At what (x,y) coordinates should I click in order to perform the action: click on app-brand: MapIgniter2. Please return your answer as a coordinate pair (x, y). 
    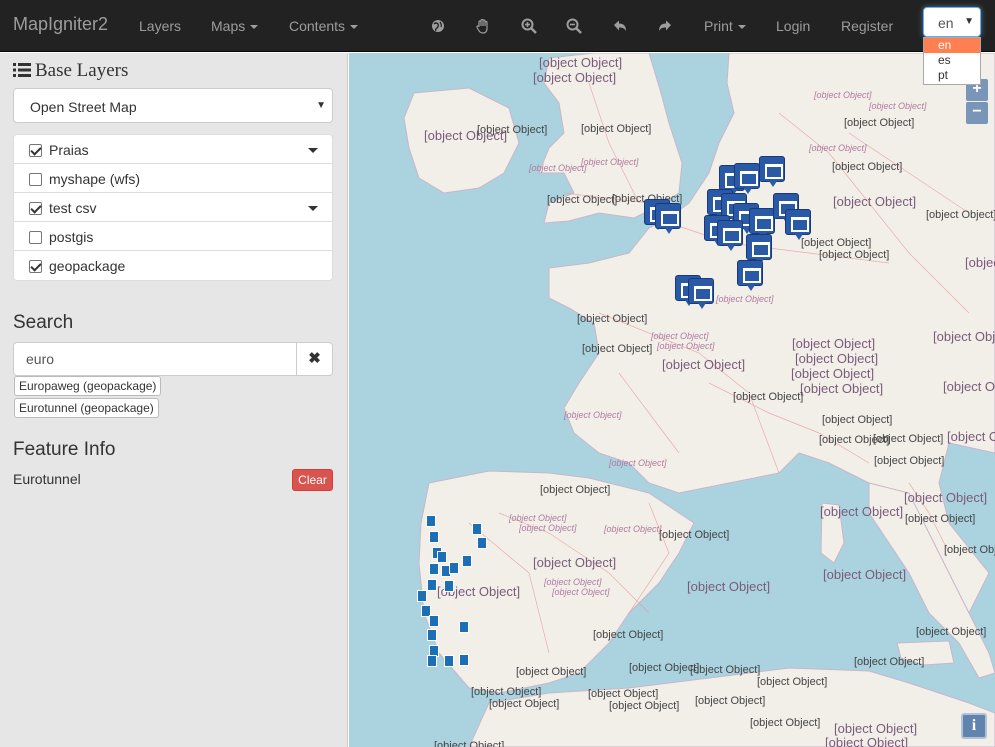
    Looking at the image, I should click on (60, 24).